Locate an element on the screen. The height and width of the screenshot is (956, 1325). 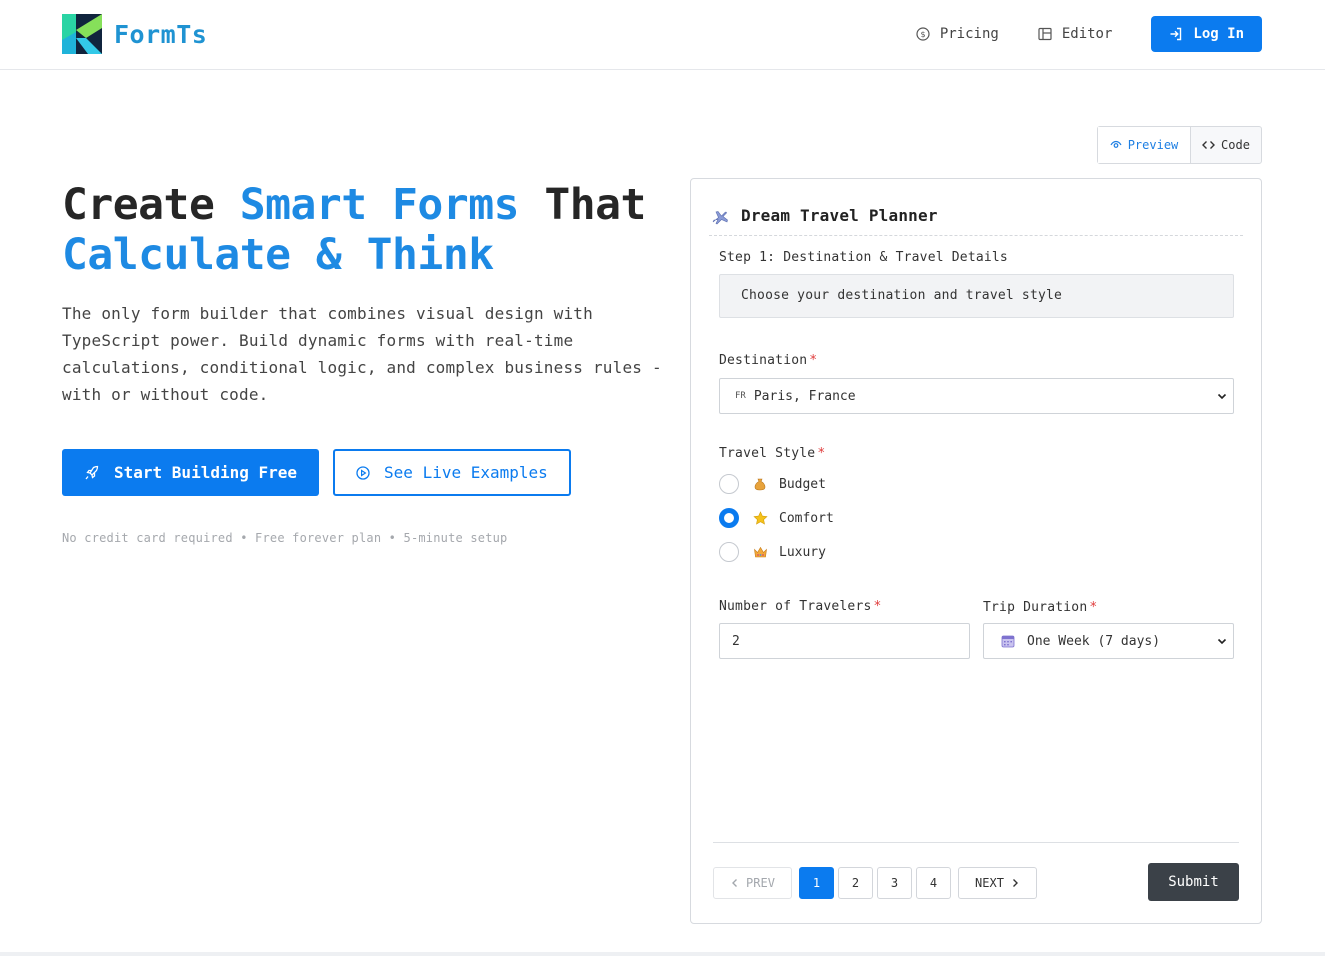
submit-button: Submit is located at coordinates (1193, 882).